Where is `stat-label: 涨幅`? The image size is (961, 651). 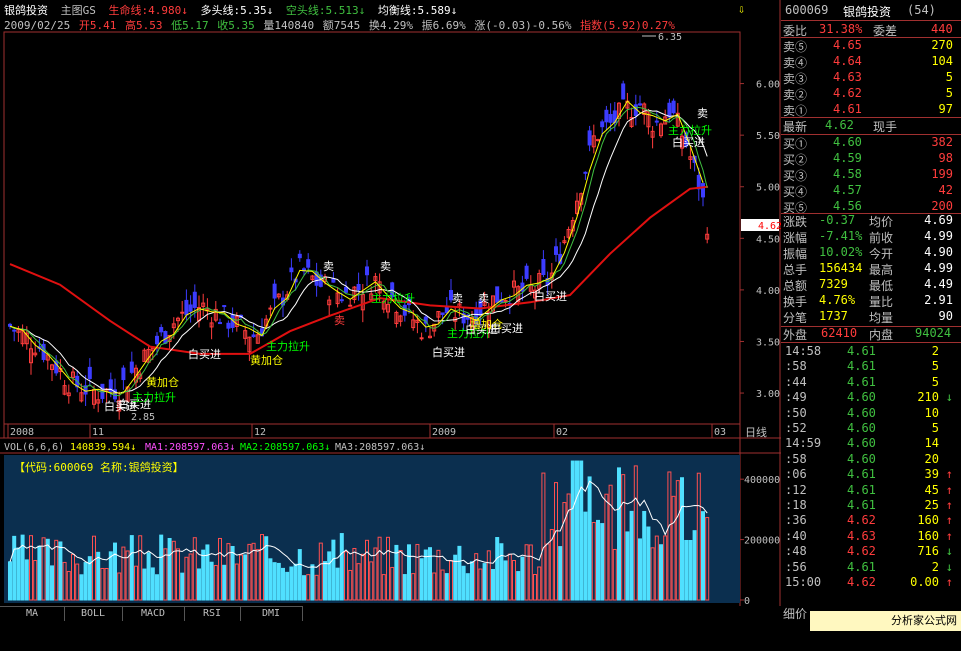
stat-label: 涨幅 is located at coordinates (795, 238).